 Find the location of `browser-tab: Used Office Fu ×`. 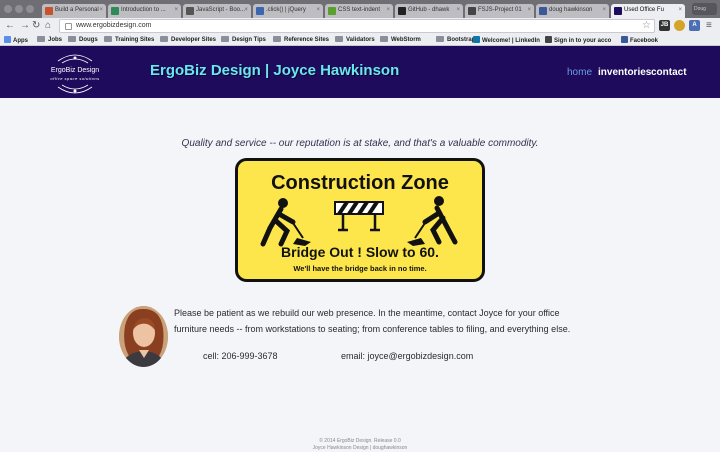

browser-tab: Used Office Fu × is located at coordinates (648, 11).